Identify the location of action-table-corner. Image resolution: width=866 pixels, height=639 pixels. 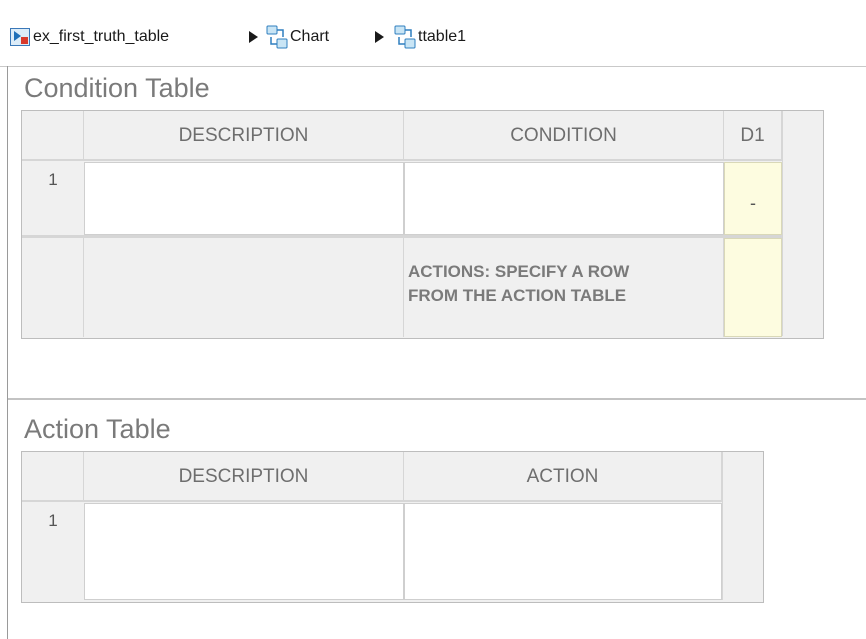
(53, 476).